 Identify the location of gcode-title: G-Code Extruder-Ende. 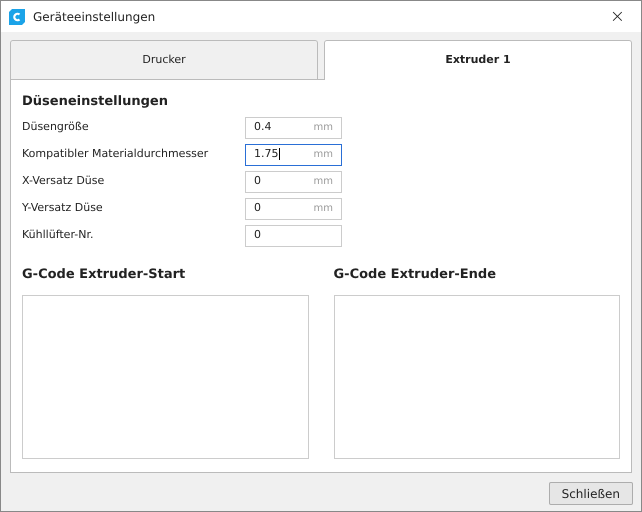
(416, 275).